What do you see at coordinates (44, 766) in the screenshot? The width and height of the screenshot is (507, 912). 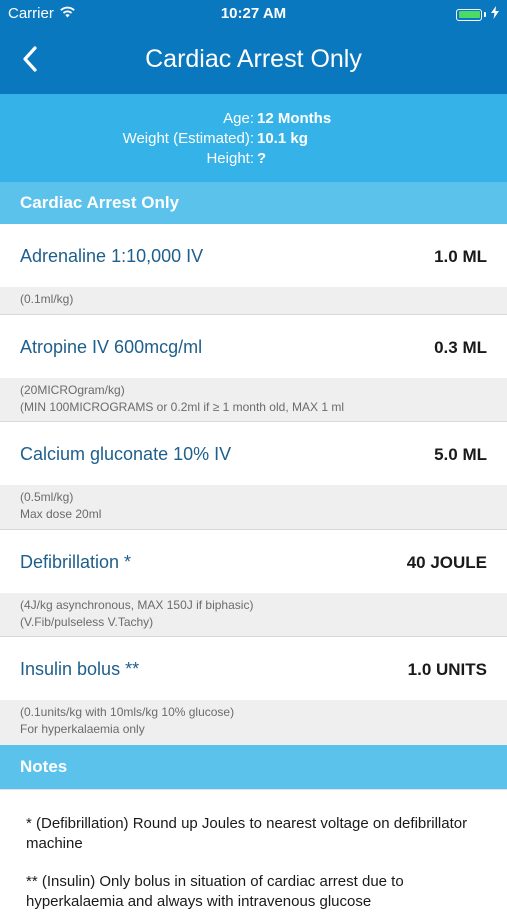 I see `section-title: Notes` at bounding box center [44, 766].